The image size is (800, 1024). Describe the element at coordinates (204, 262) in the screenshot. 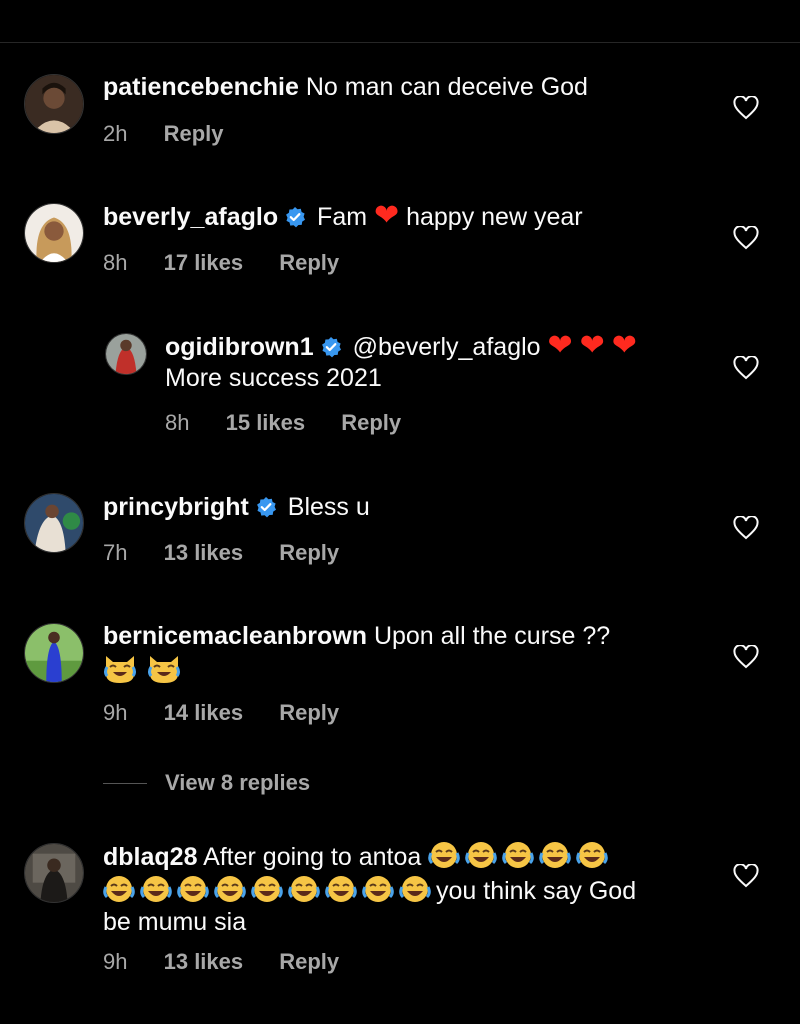

I see `likes-count: 17 likes` at that location.